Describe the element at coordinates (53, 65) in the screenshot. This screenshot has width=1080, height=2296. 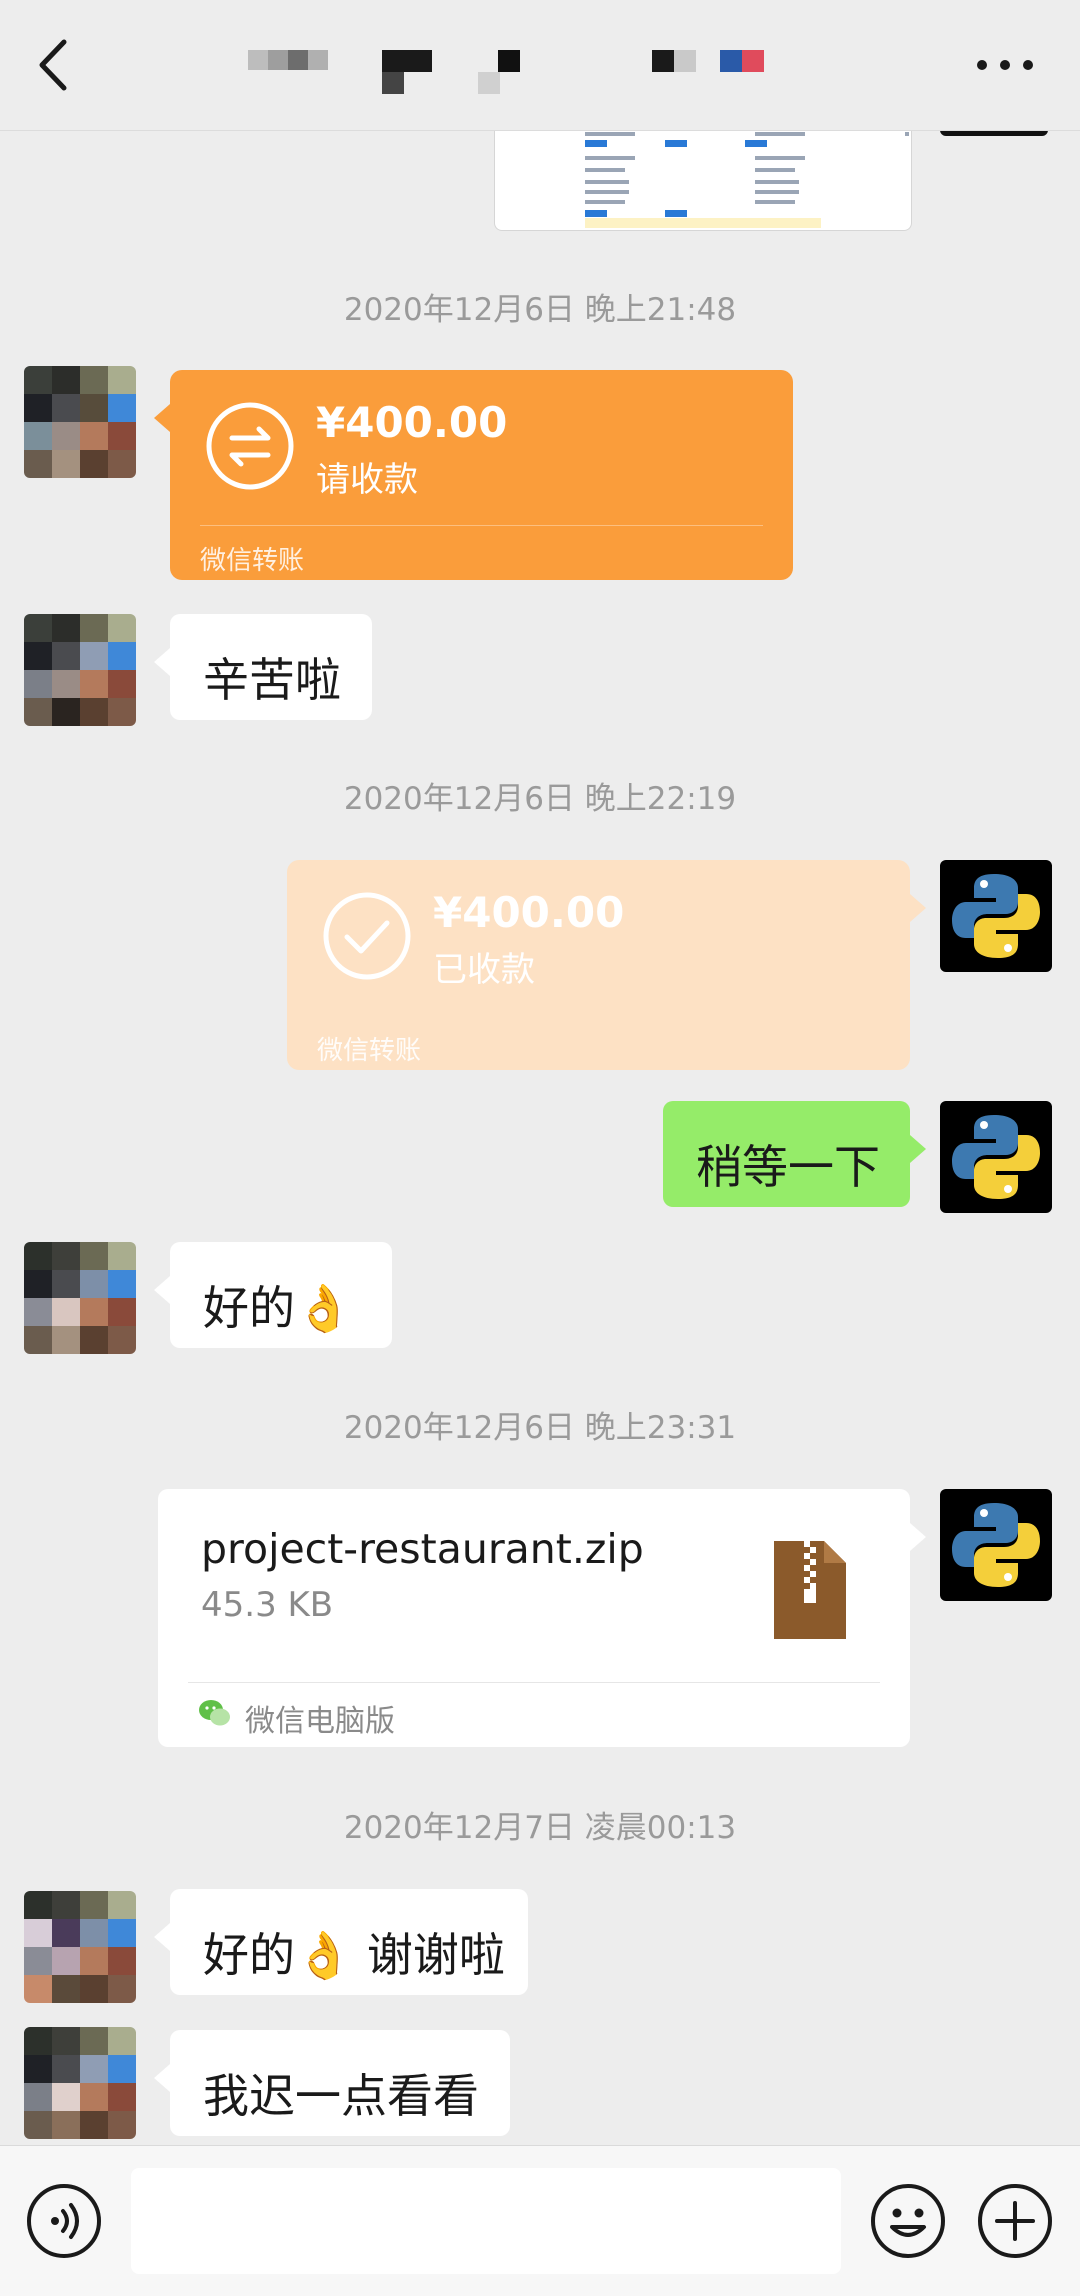
I see `chevron-left-icon` at that location.